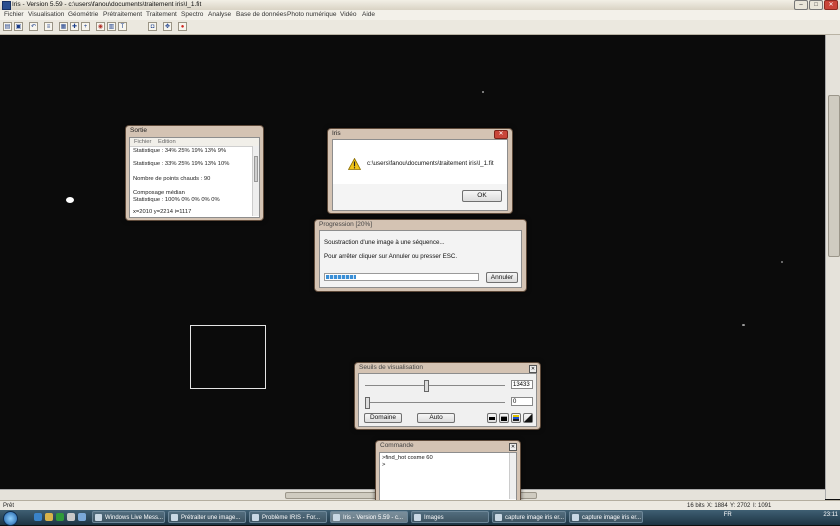 The height and width of the screenshot is (526, 840). I want to click on text-icon: T, so click(122, 26).